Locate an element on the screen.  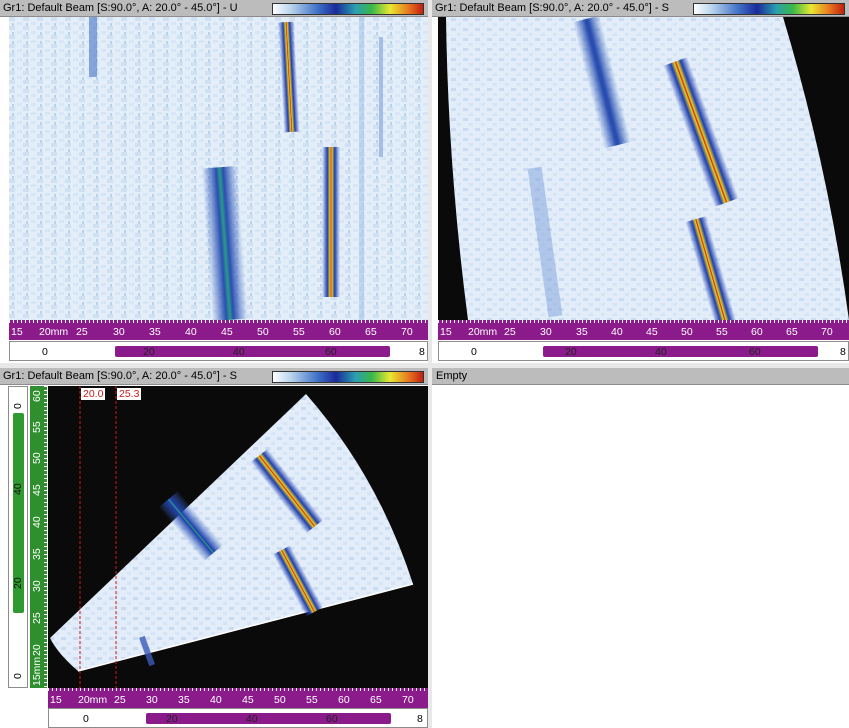
vertical-ruler: 60 55 50 45 40 35 30 25 20 15mm is located at coordinates (38, 537).